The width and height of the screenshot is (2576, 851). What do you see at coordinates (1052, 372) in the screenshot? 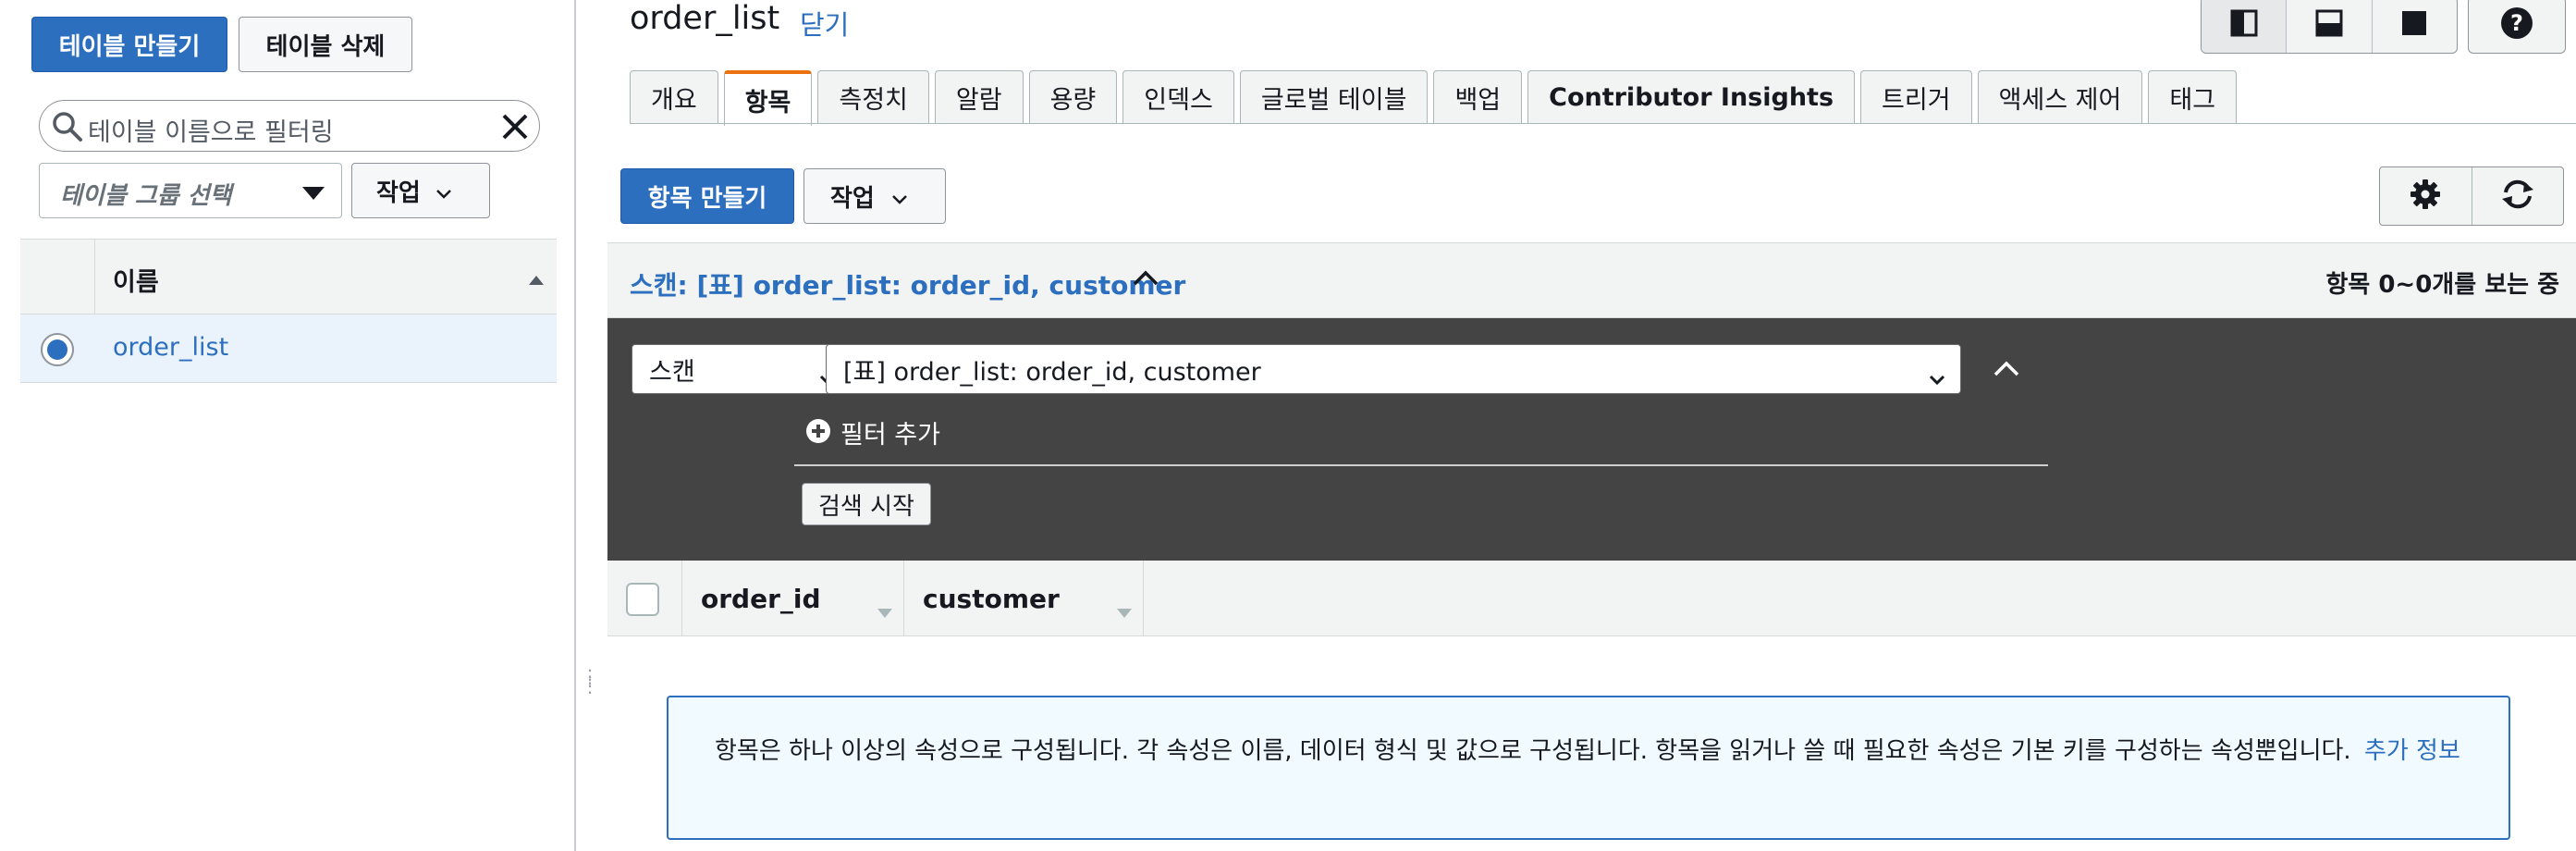
I see `scan-target-value: [표] order_list: order_id, customer` at bounding box center [1052, 372].